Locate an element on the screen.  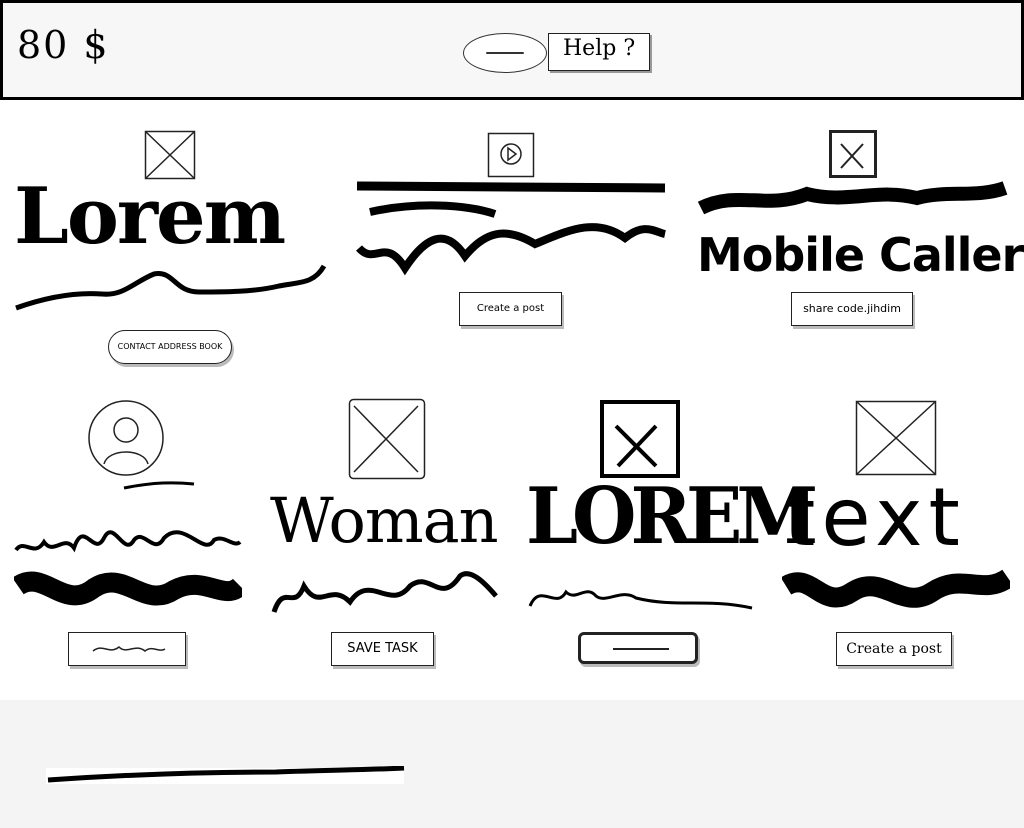
placeholder-button is located at coordinates (638, 648).